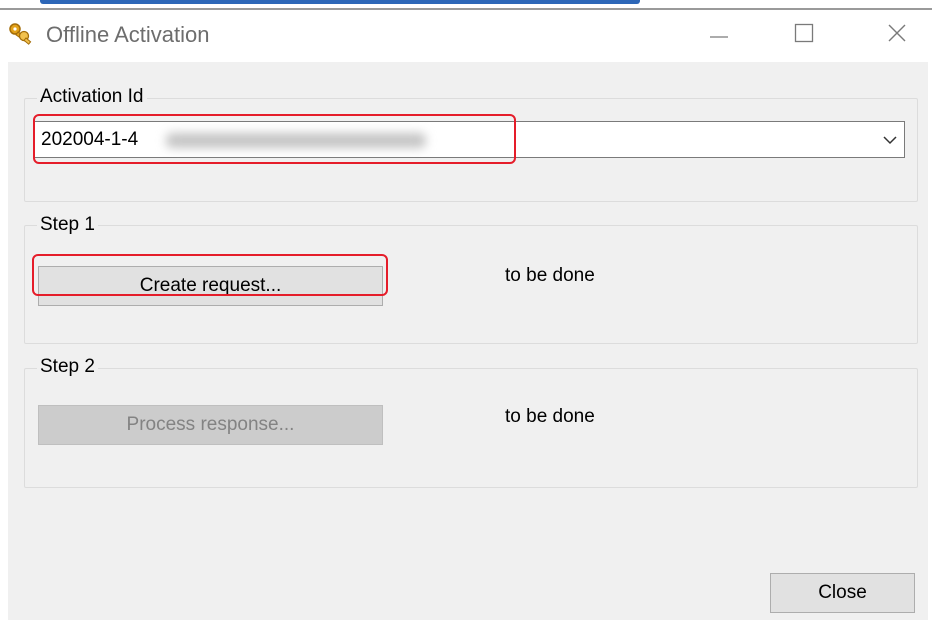  I want to click on step1-status: to be done, so click(550, 275).